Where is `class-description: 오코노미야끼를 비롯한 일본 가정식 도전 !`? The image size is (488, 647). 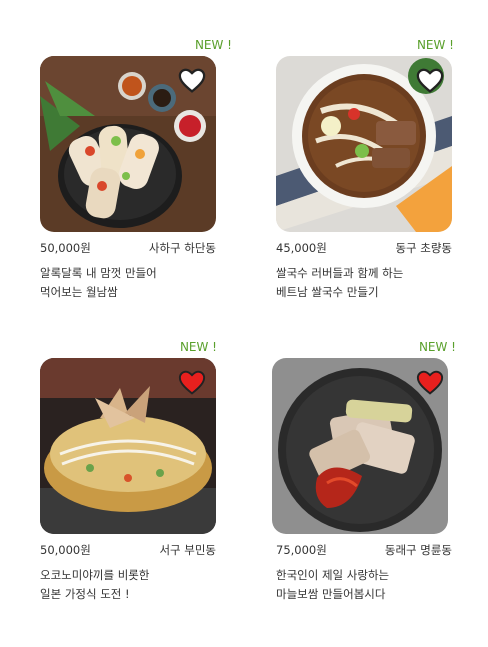 class-description: 오코노미야끼를 비롯한 일본 가정식 도전 ! is located at coordinates (129, 585).